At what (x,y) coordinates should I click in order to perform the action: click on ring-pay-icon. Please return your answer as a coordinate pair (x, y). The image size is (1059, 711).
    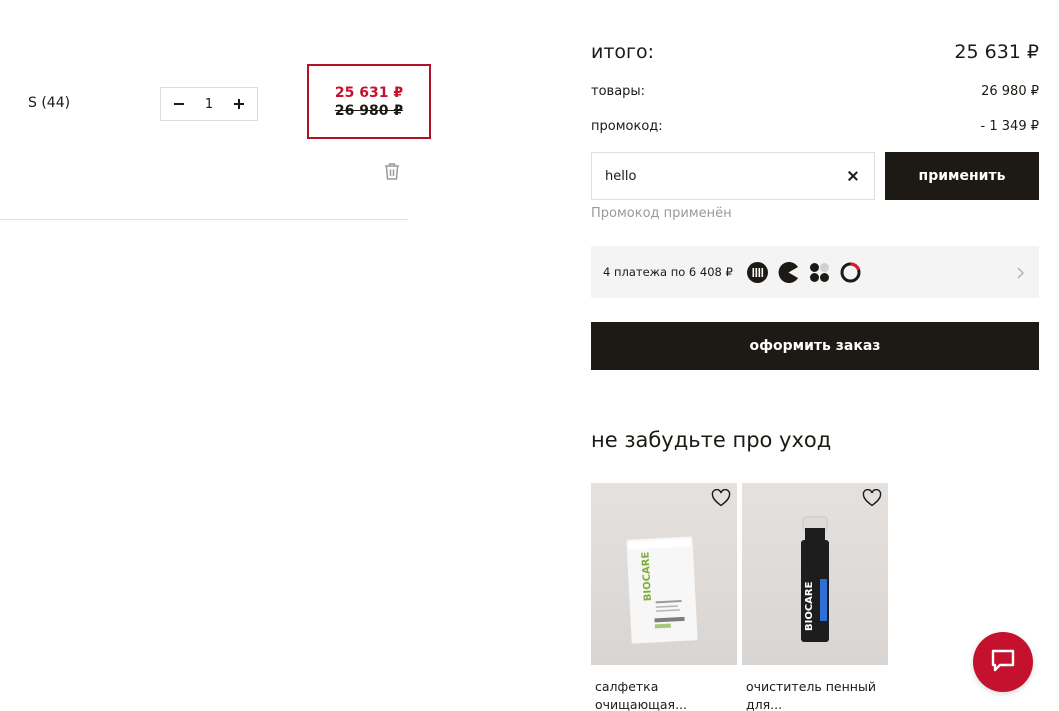
    Looking at the image, I should click on (850, 272).